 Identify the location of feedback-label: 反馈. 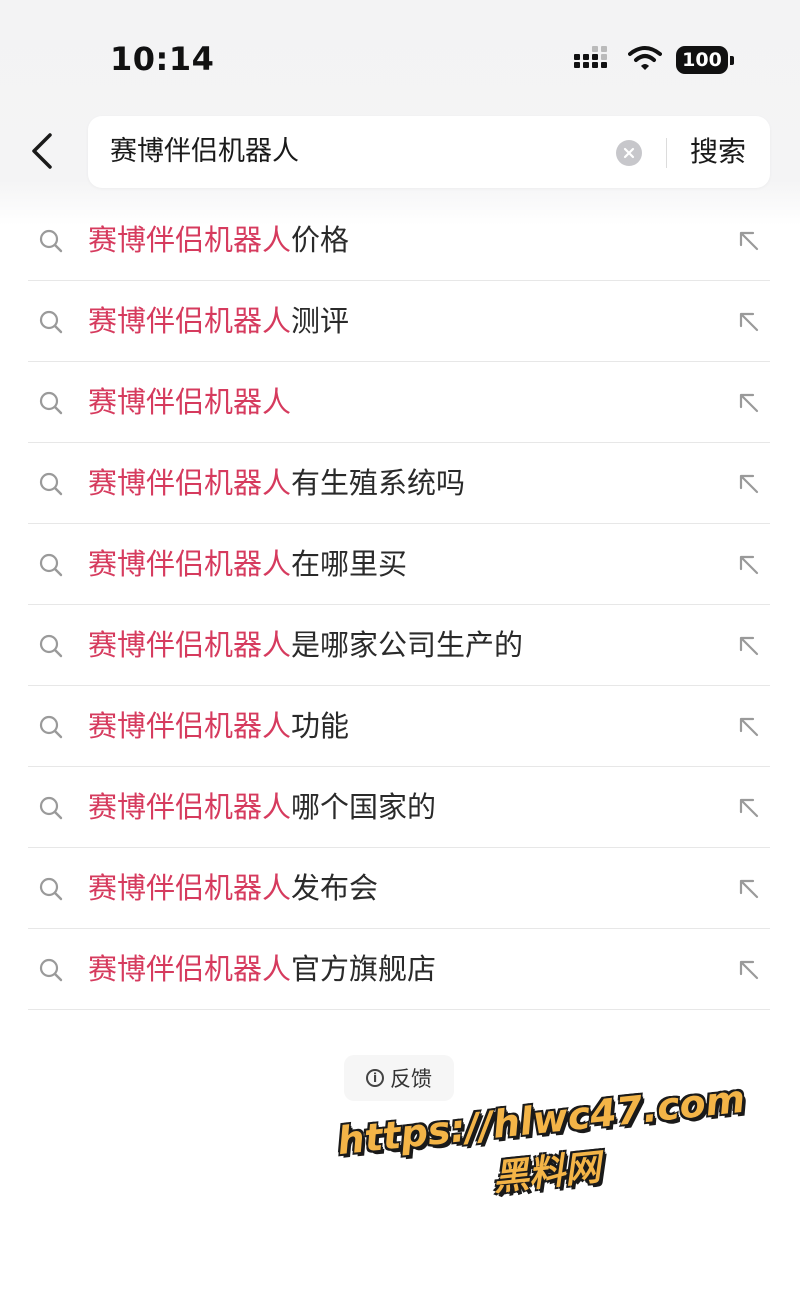
(411, 1079).